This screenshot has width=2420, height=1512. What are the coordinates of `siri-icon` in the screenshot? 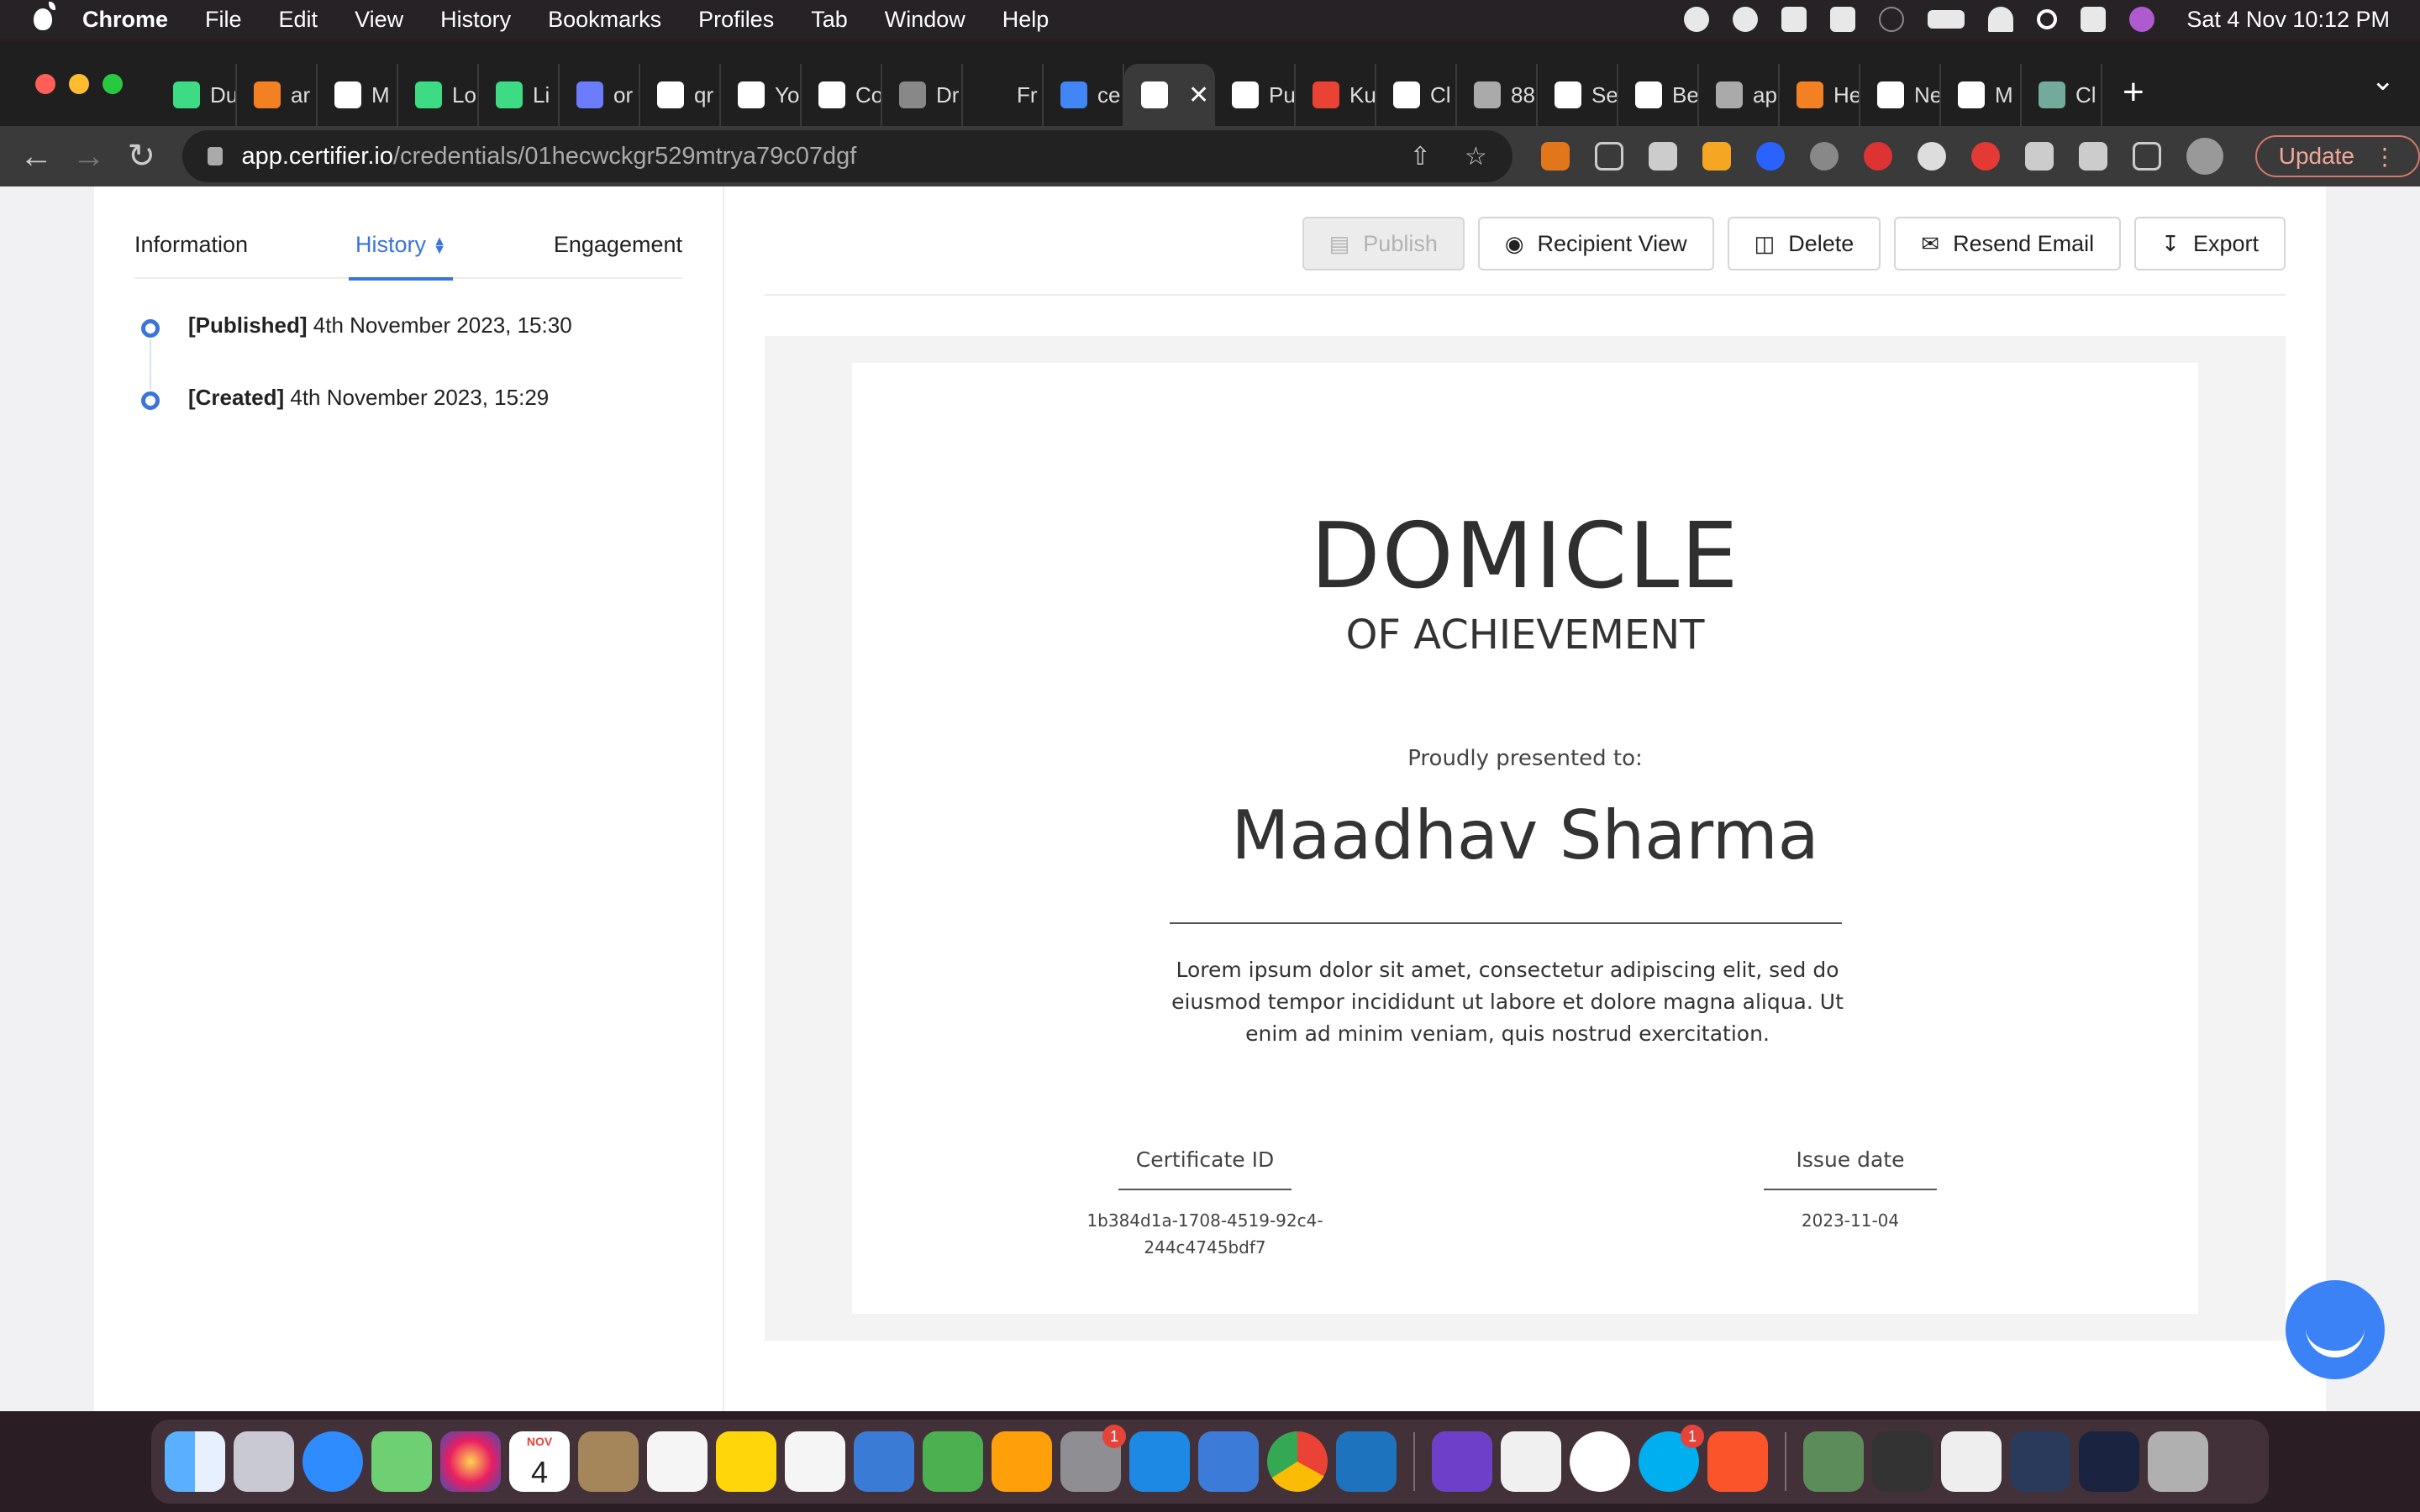 It's located at (2142, 19).